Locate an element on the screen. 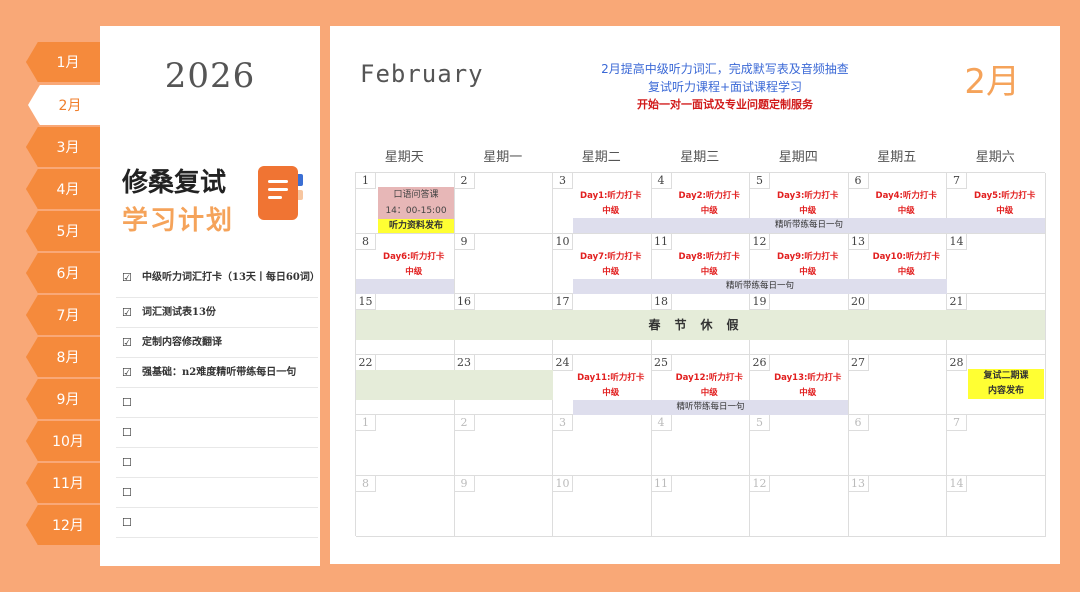  weekday-label: 星期三 is located at coordinates (700, 157).